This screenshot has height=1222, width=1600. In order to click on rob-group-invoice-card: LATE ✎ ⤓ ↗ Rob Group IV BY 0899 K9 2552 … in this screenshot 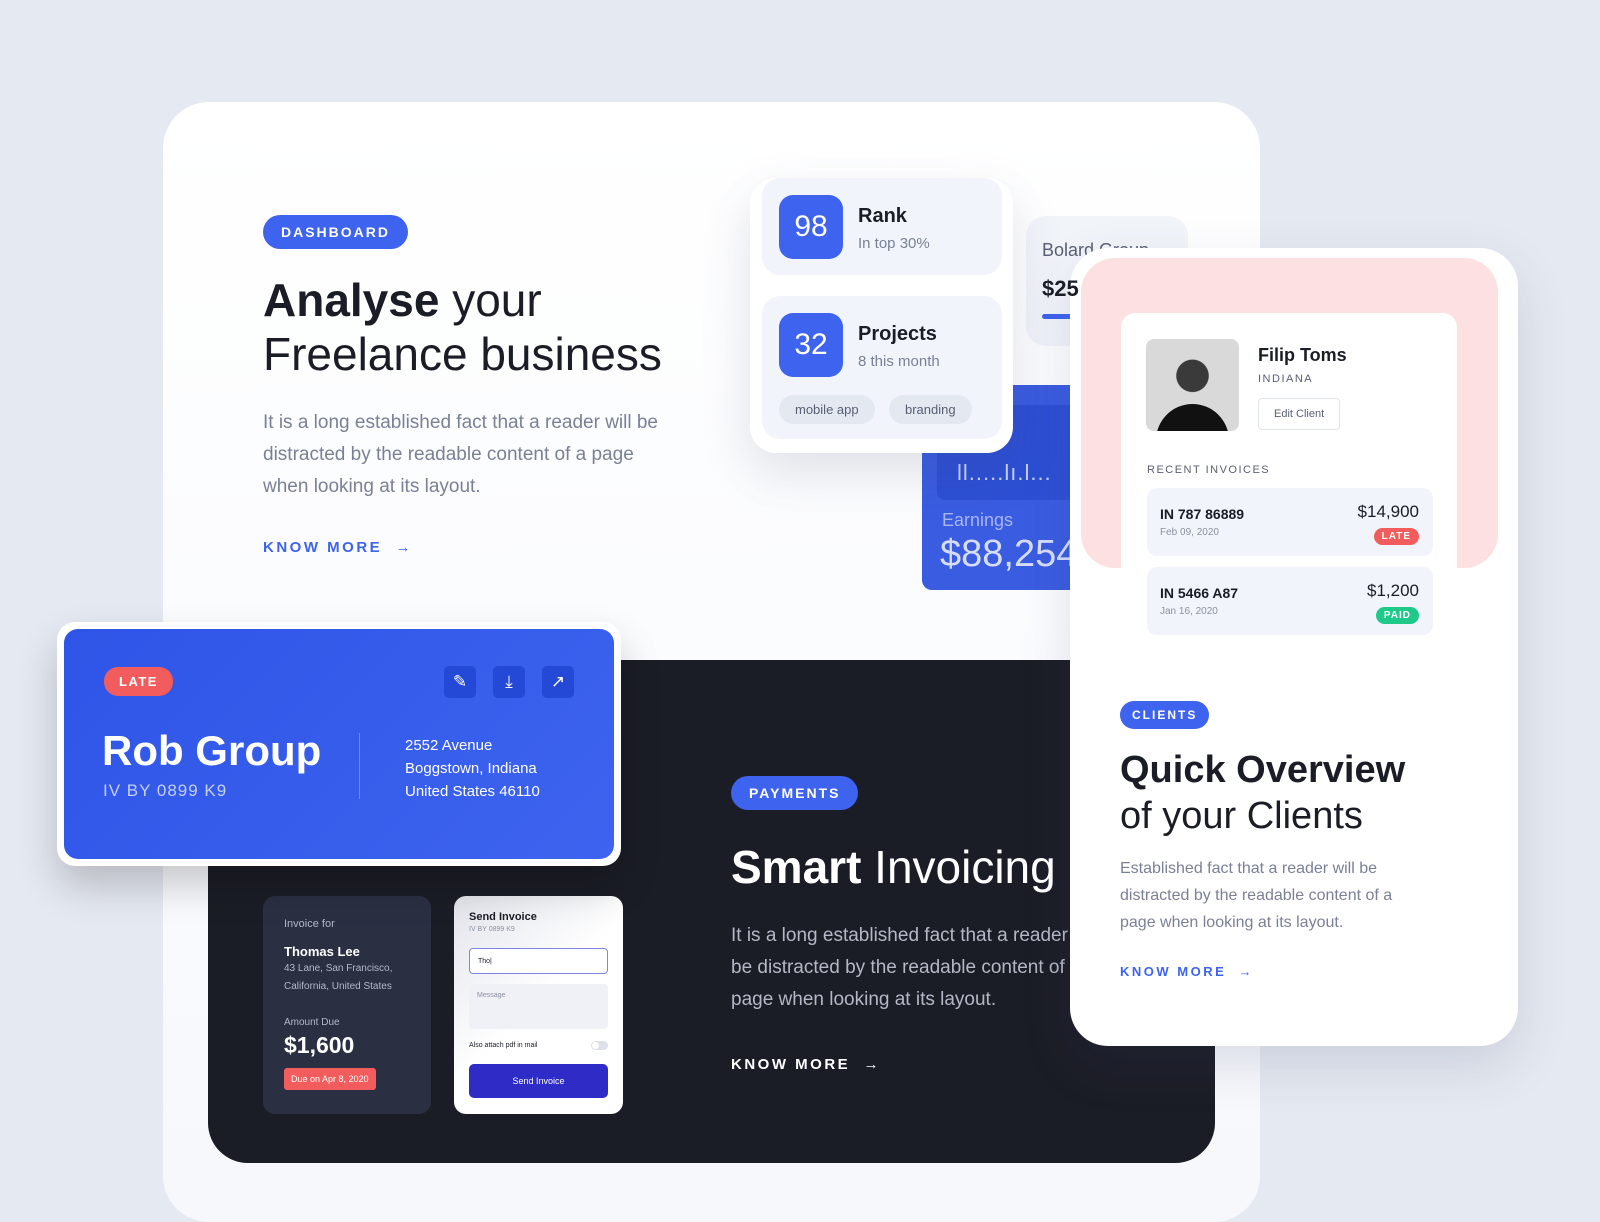, I will do `click(339, 744)`.